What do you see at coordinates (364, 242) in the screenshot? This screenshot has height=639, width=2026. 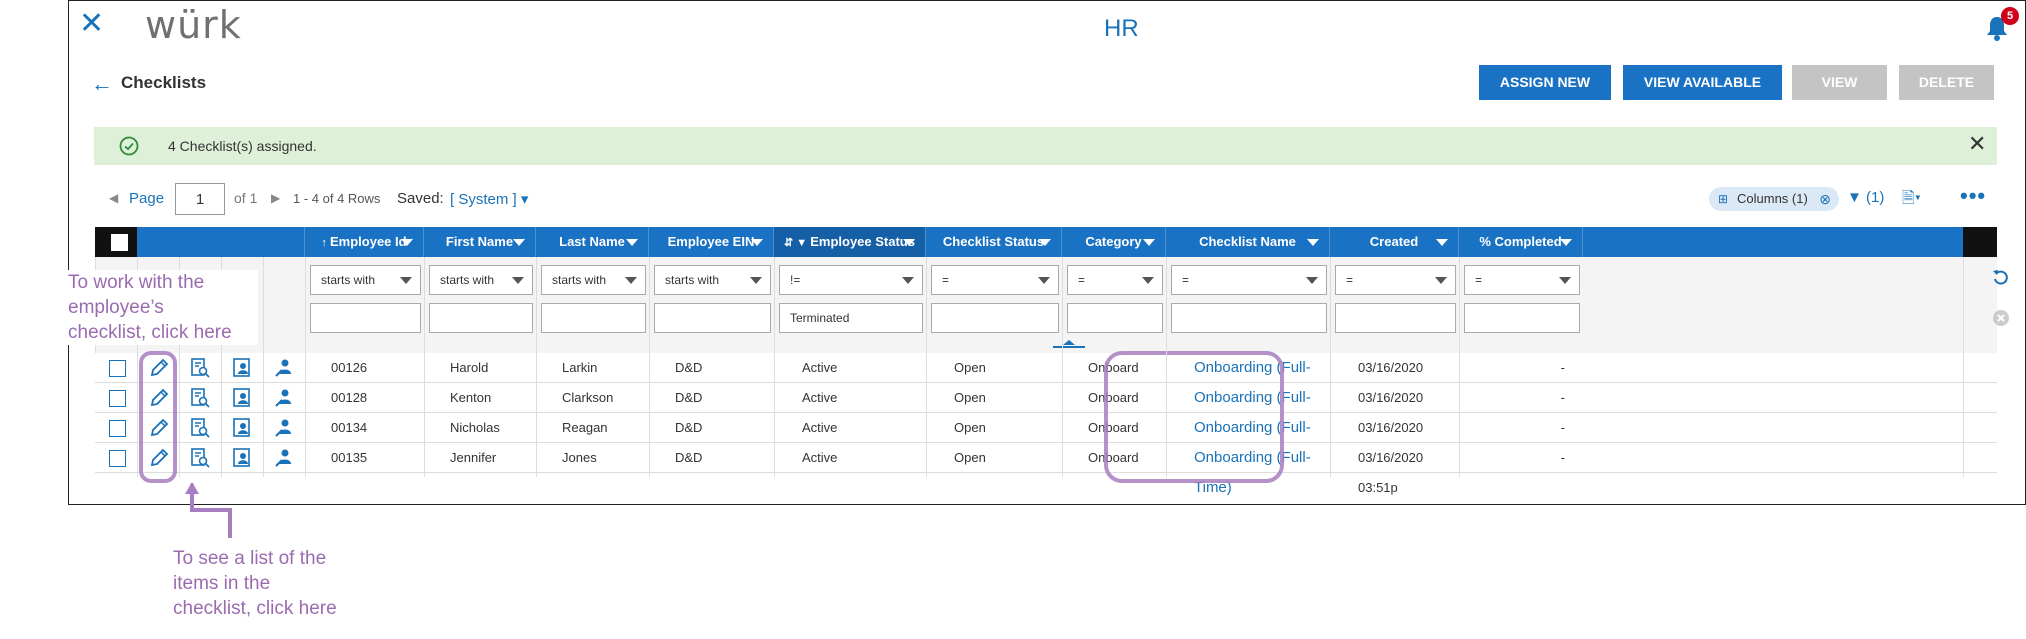 I see `column-header: ↑ Employee Id` at bounding box center [364, 242].